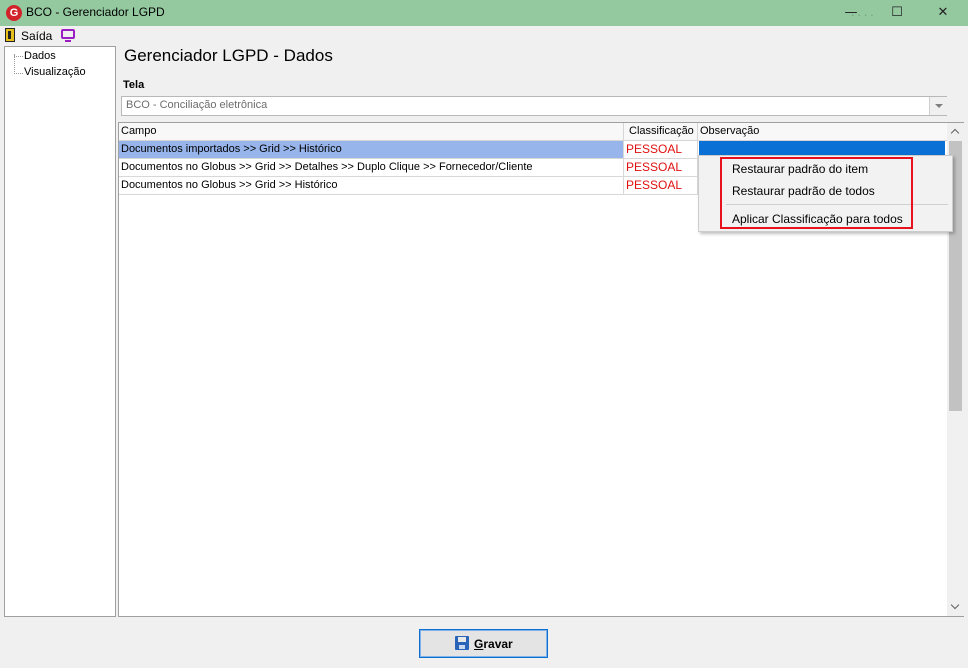 This screenshot has height=668, width=968. What do you see at coordinates (95, 12) in the screenshot?
I see `window-title: BCO - Gerenciador LGPD` at bounding box center [95, 12].